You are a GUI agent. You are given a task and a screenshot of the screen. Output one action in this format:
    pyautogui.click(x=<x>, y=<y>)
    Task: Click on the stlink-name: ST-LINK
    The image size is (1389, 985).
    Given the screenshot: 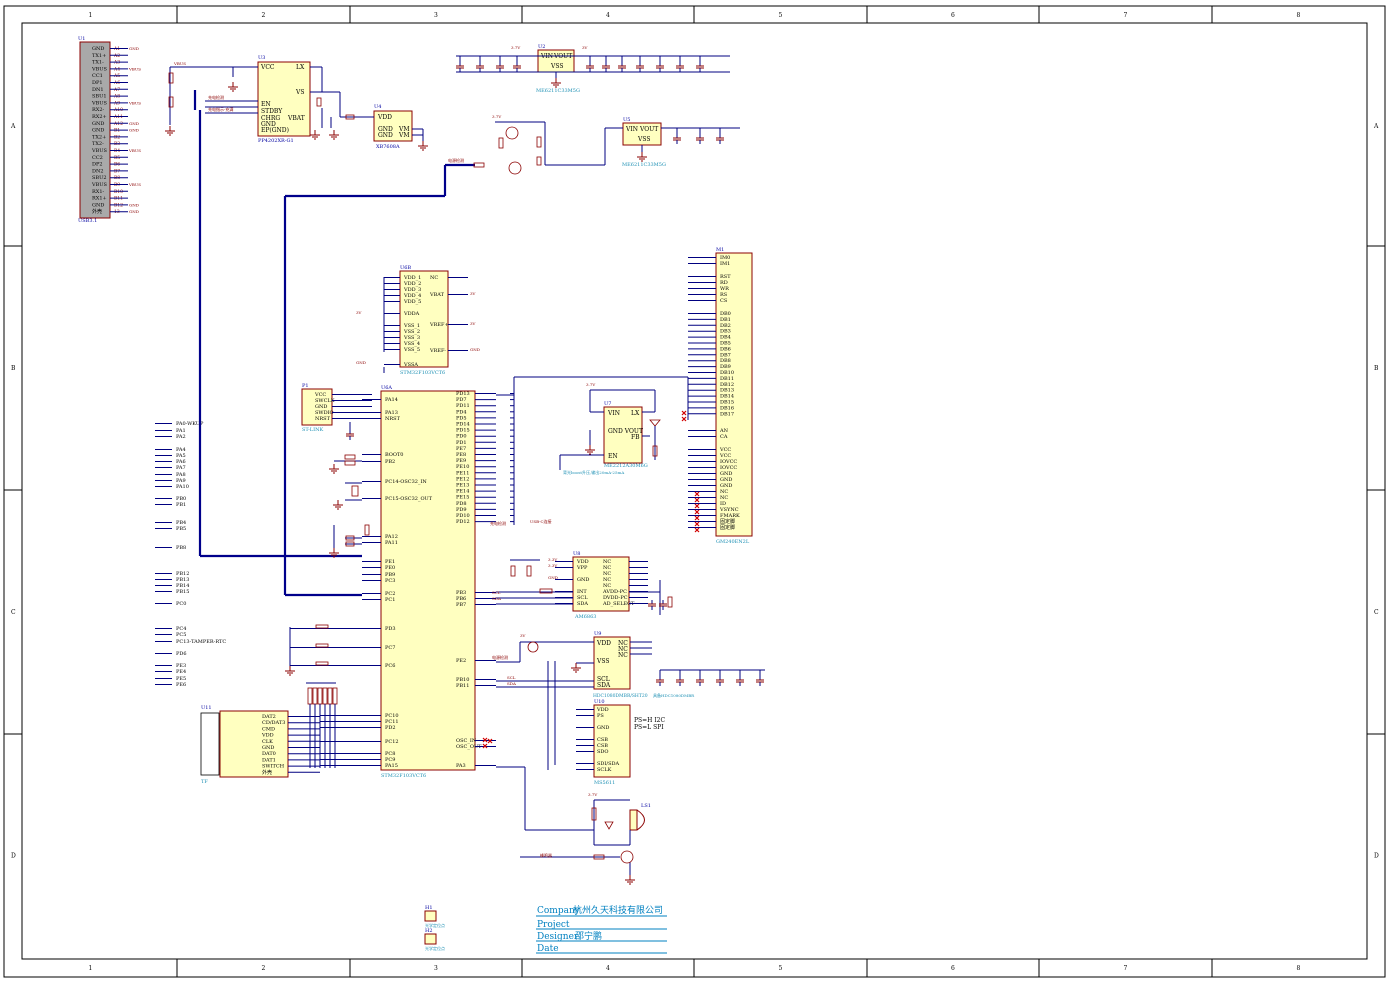 What is the action you would take?
    pyautogui.click(x=312, y=430)
    